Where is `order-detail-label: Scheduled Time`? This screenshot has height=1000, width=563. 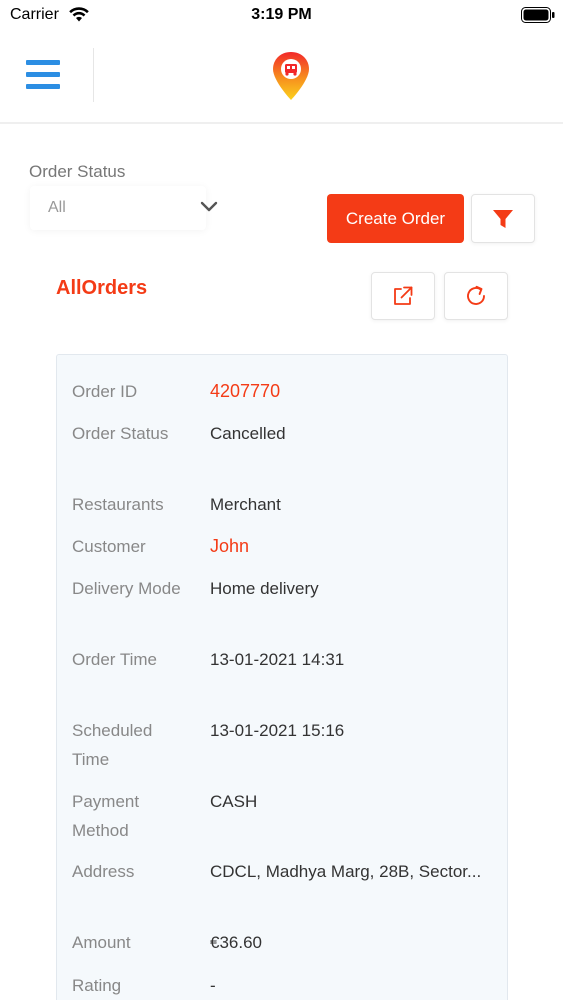 order-detail-label: Scheduled Time is located at coordinates (112, 745).